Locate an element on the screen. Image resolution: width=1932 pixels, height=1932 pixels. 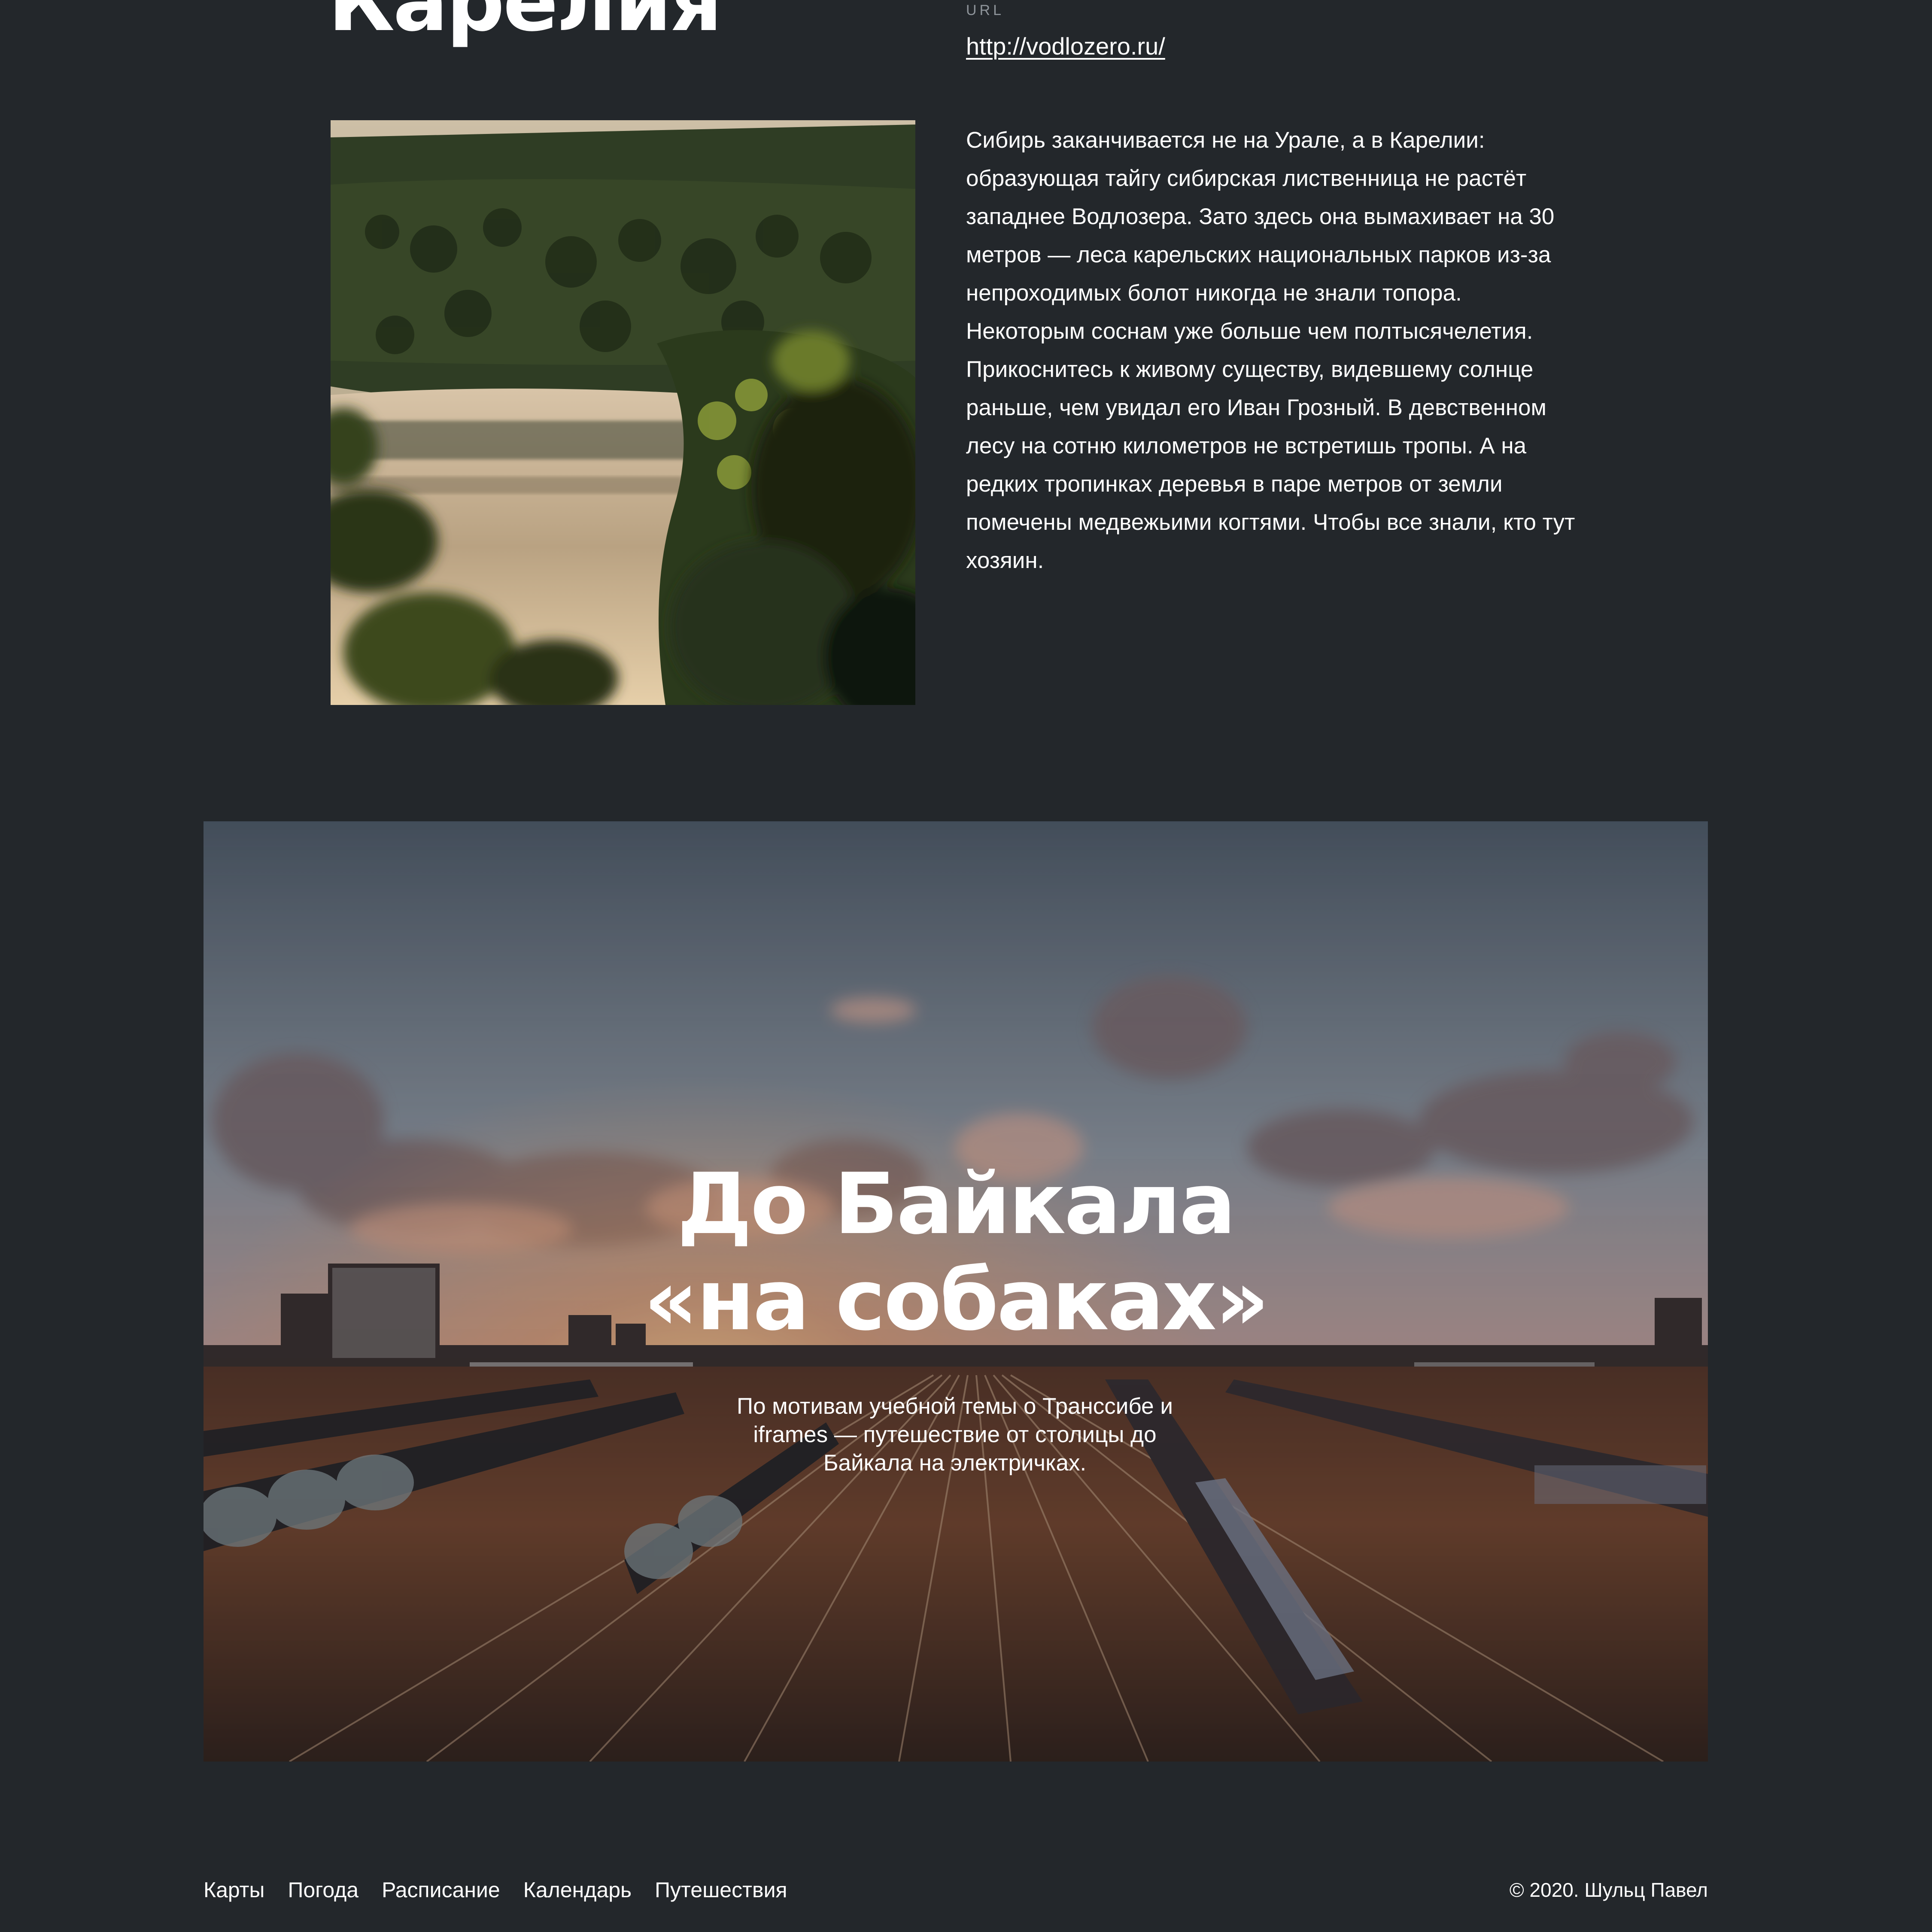
baikal-title-line2: «на собаках» is located at coordinates (957, 1301).